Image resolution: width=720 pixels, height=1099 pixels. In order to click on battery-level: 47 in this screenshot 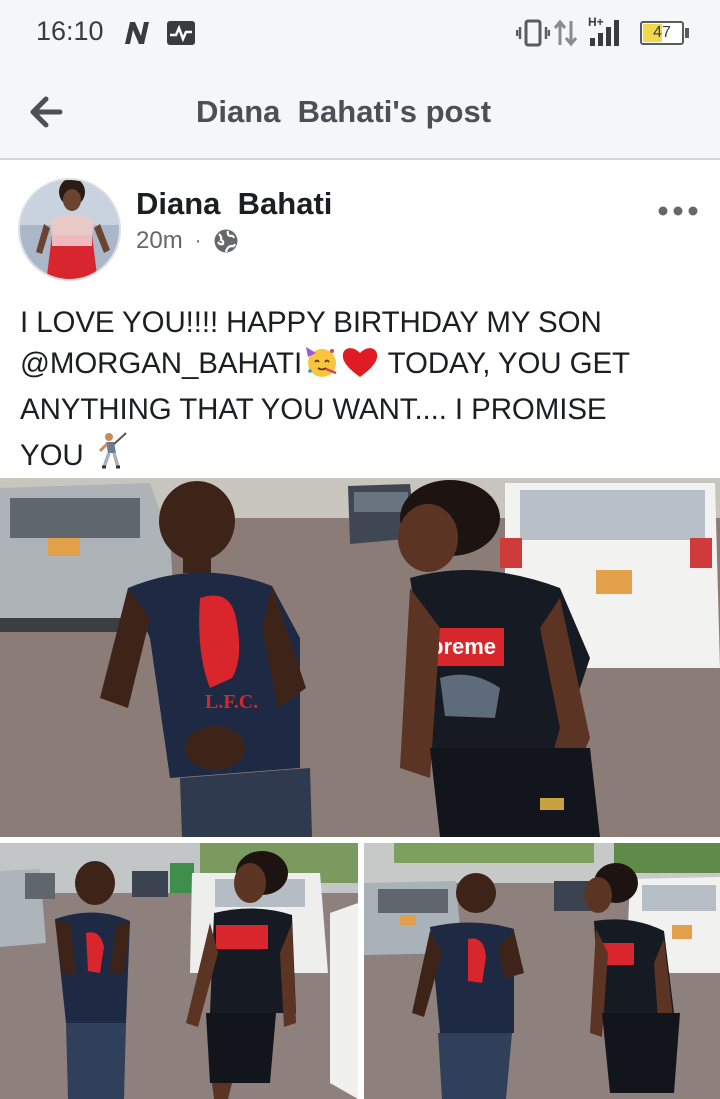, I will do `click(662, 32)`.